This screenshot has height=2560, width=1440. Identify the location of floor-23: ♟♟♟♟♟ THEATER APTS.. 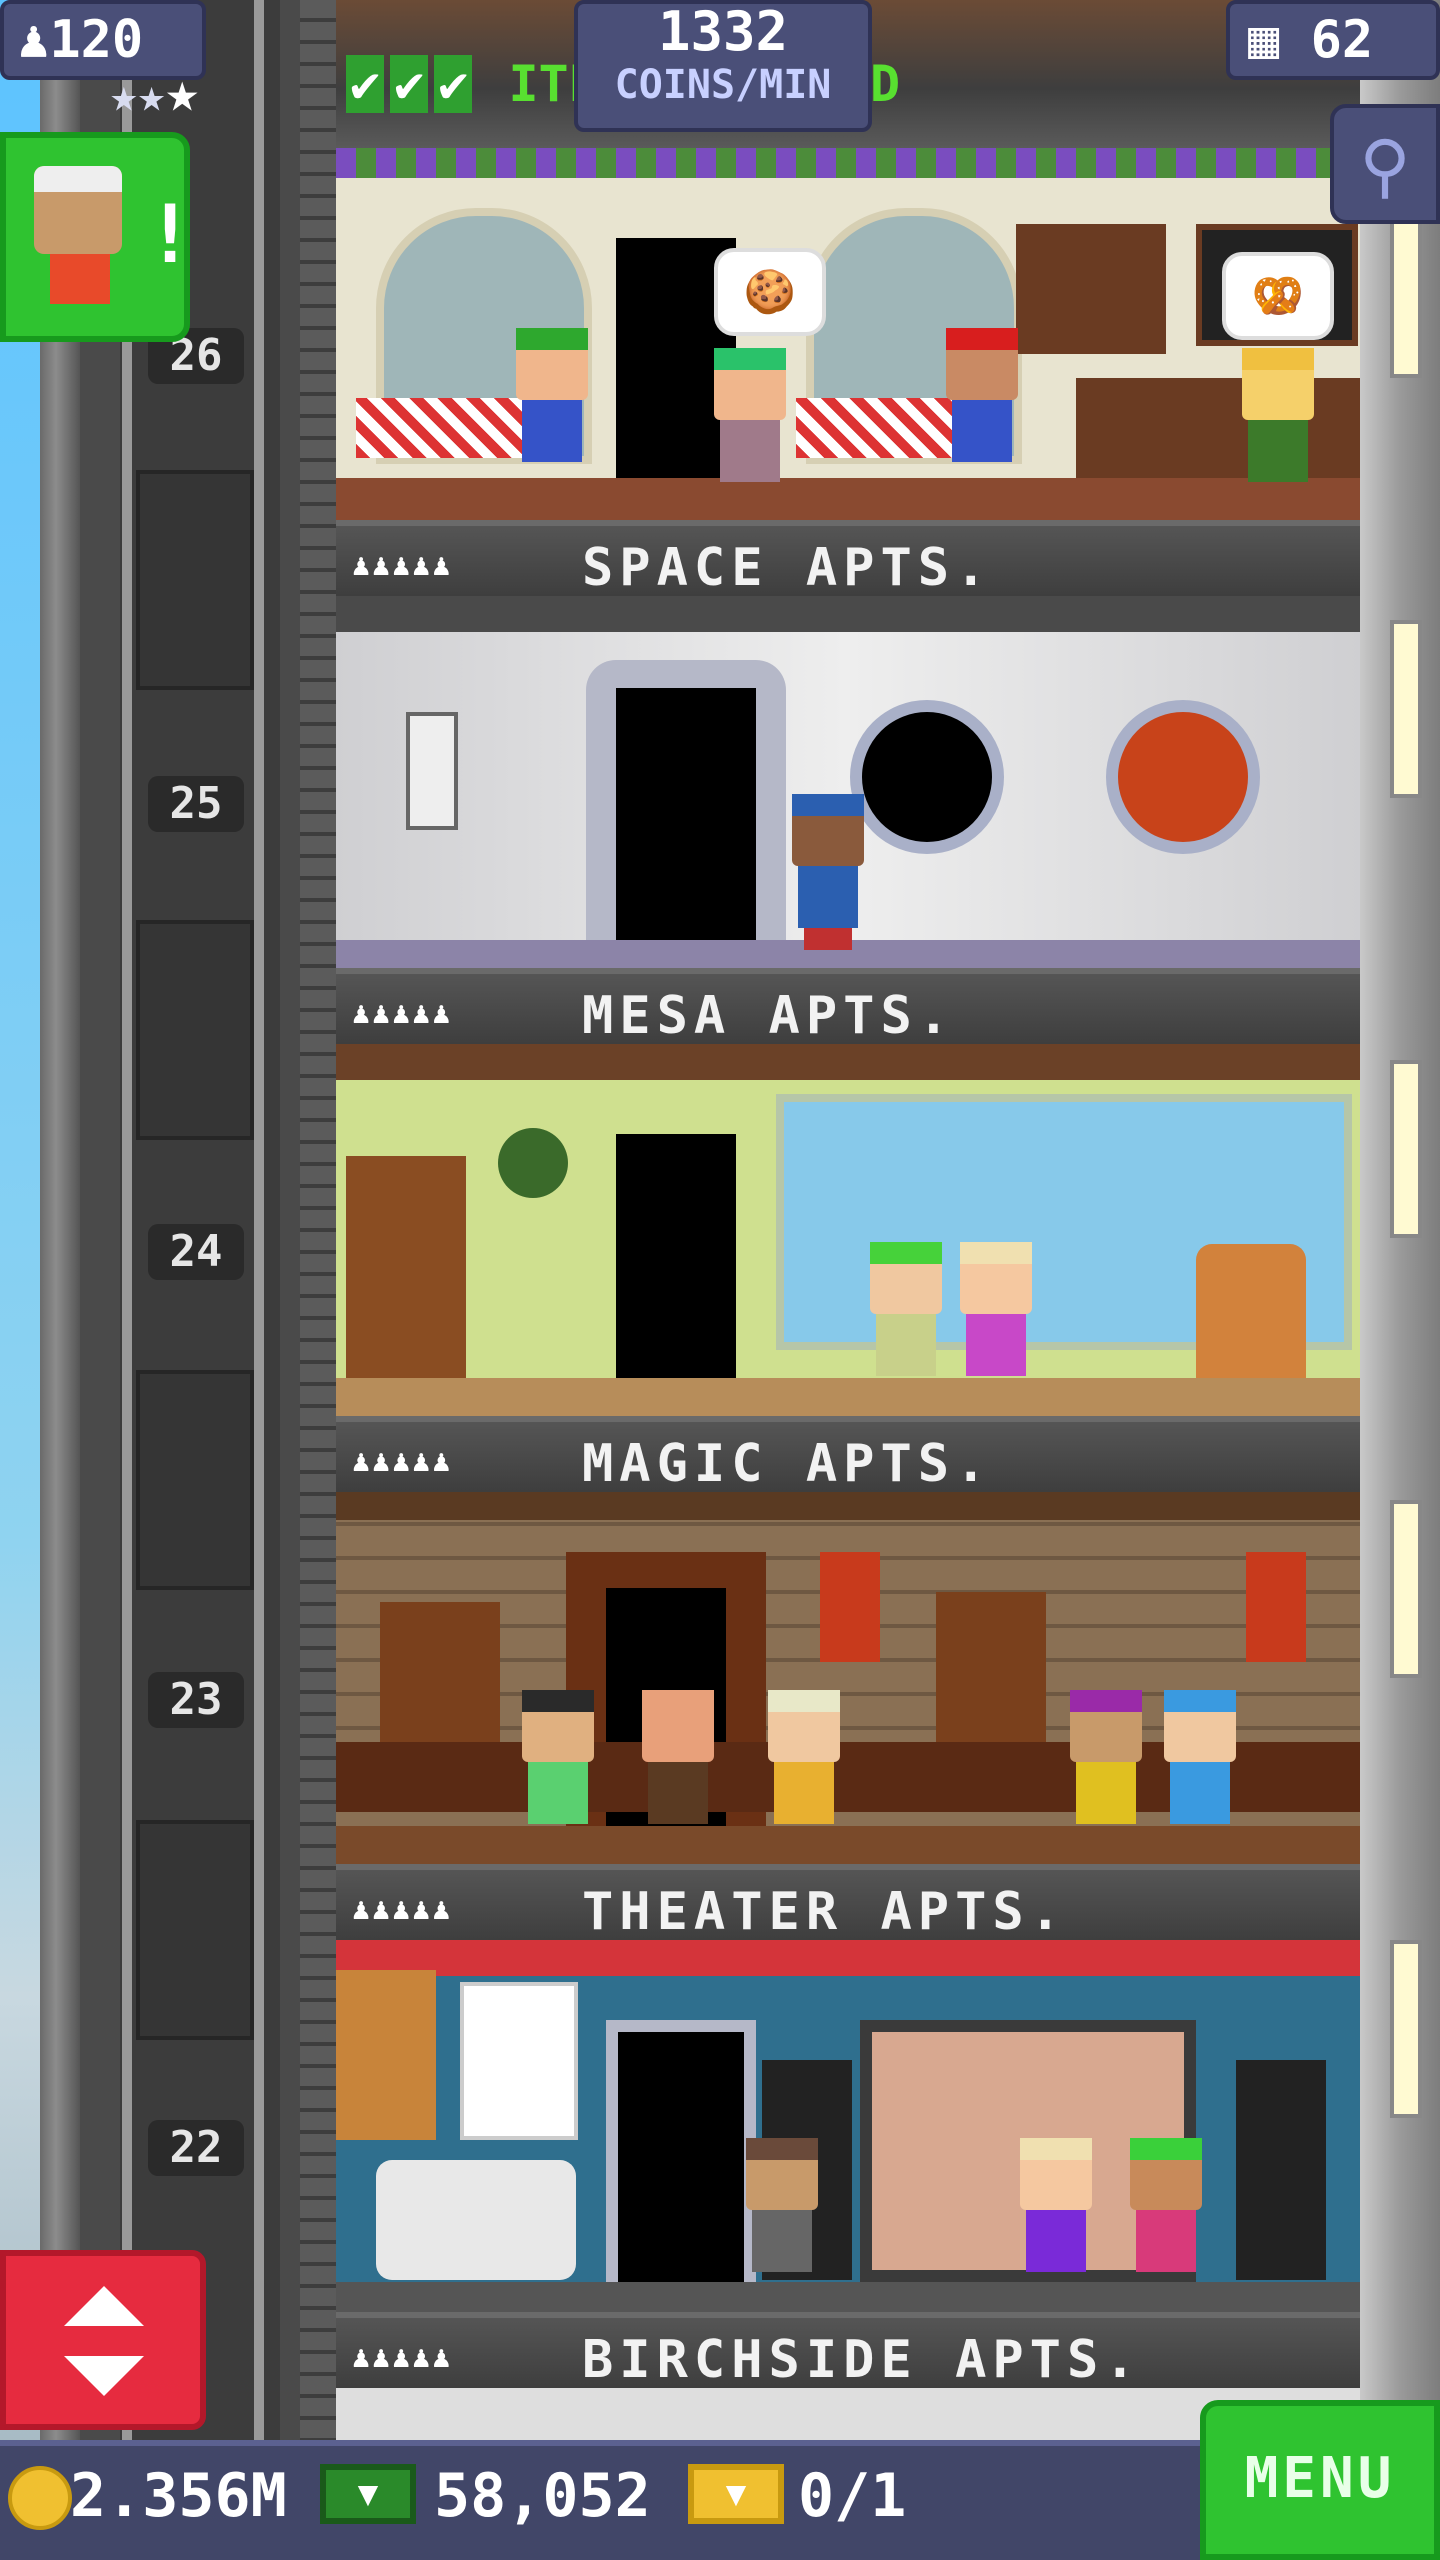
(848, 1717).